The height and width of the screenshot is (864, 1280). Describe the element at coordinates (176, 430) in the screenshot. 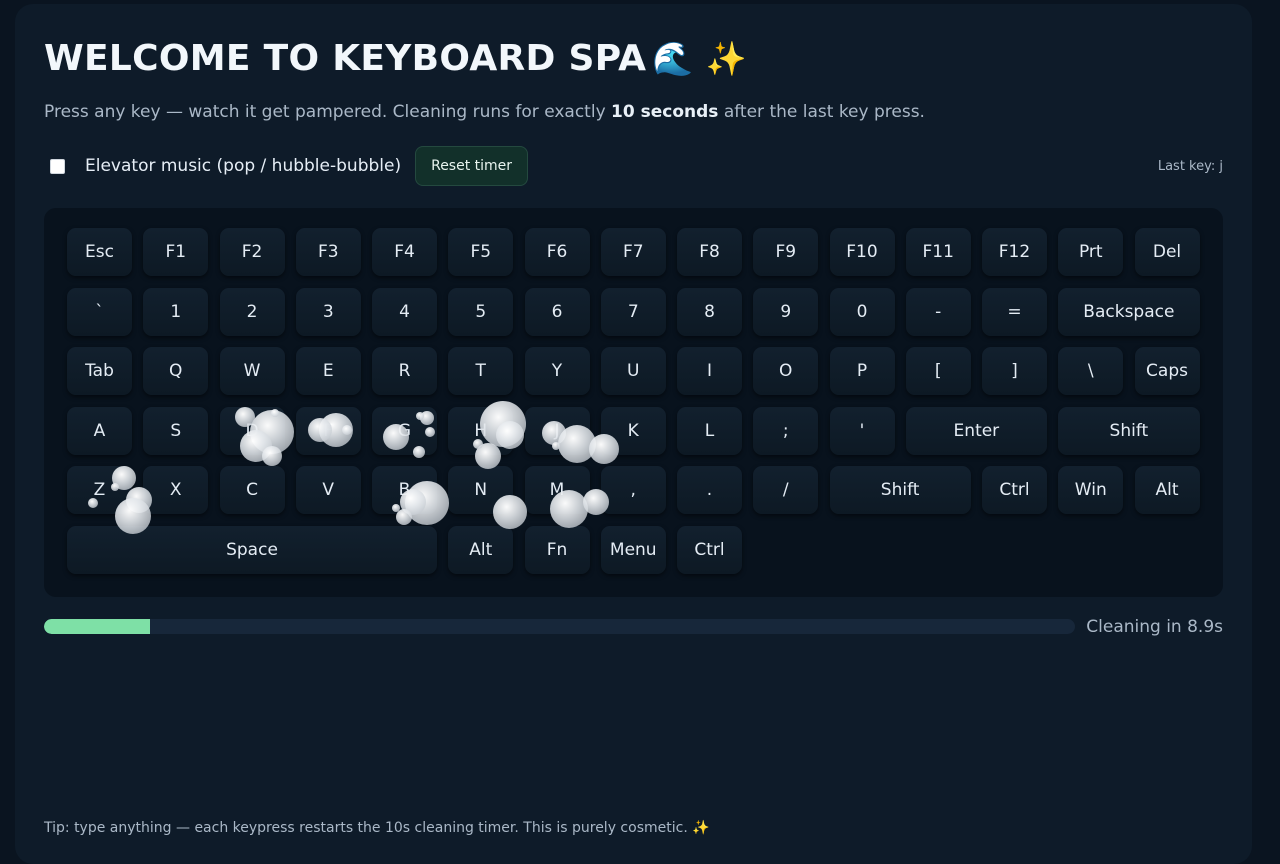

I see `key-s: S` at that location.